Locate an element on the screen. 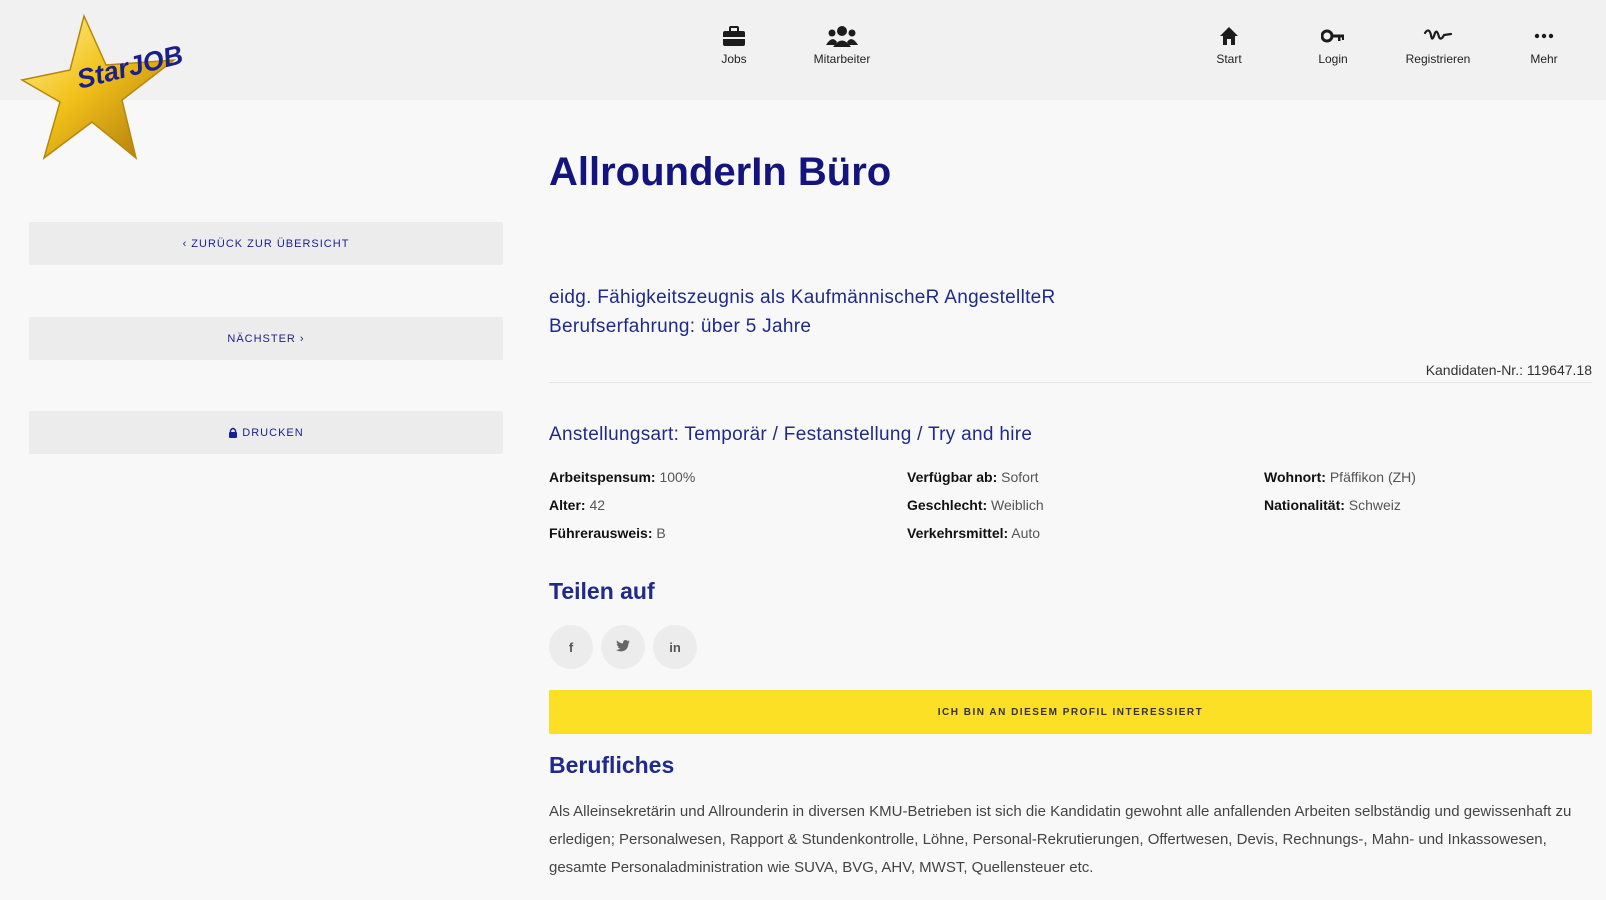 This screenshot has height=900, width=1606. fact-fuehrer-value: B is located at coordinates (661, 533).